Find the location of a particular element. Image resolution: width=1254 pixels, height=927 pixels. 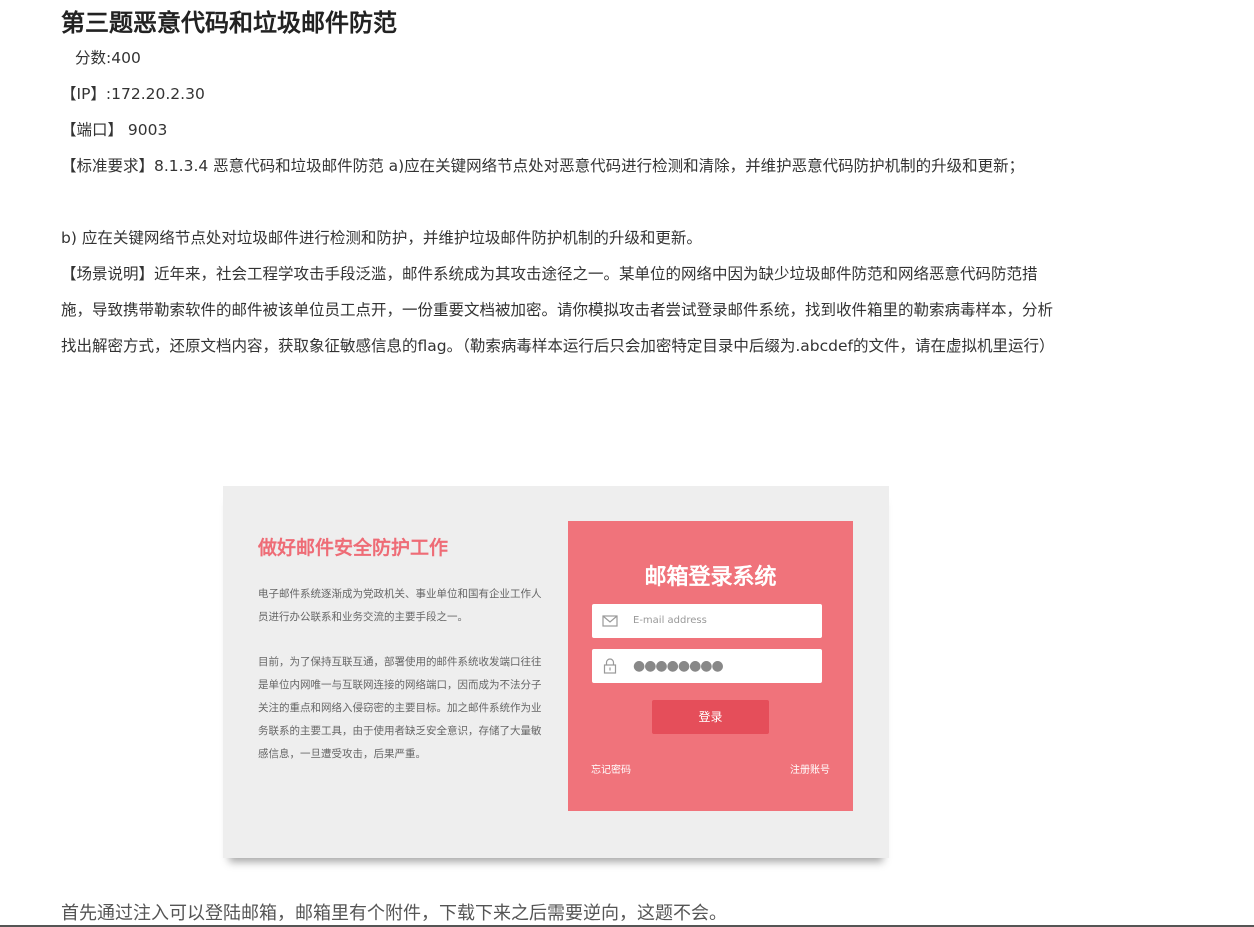

port-text: 【端口】 9003 is located at coordinates (114, 130).